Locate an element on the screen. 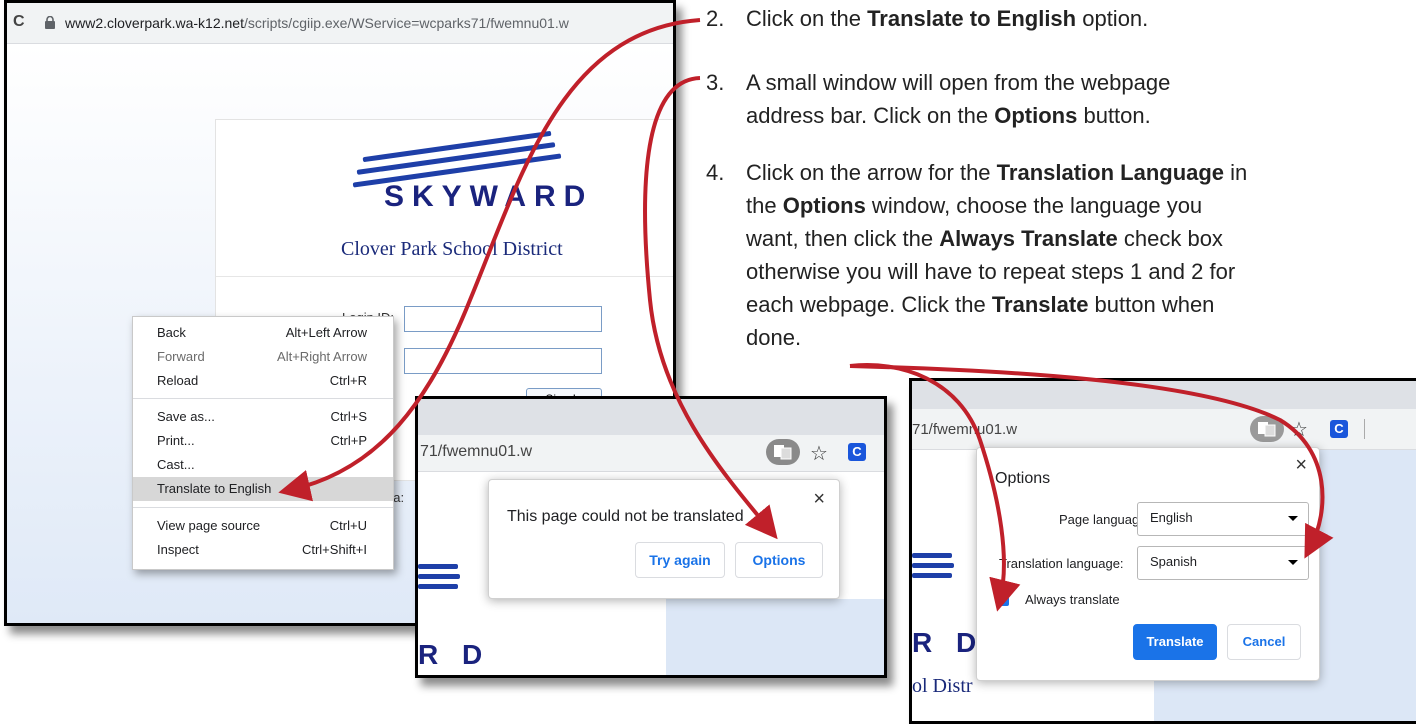 The height and width of the screenshot is (724, 1416). instruction-bold: Translate to English is located at coordinates (972, 18).